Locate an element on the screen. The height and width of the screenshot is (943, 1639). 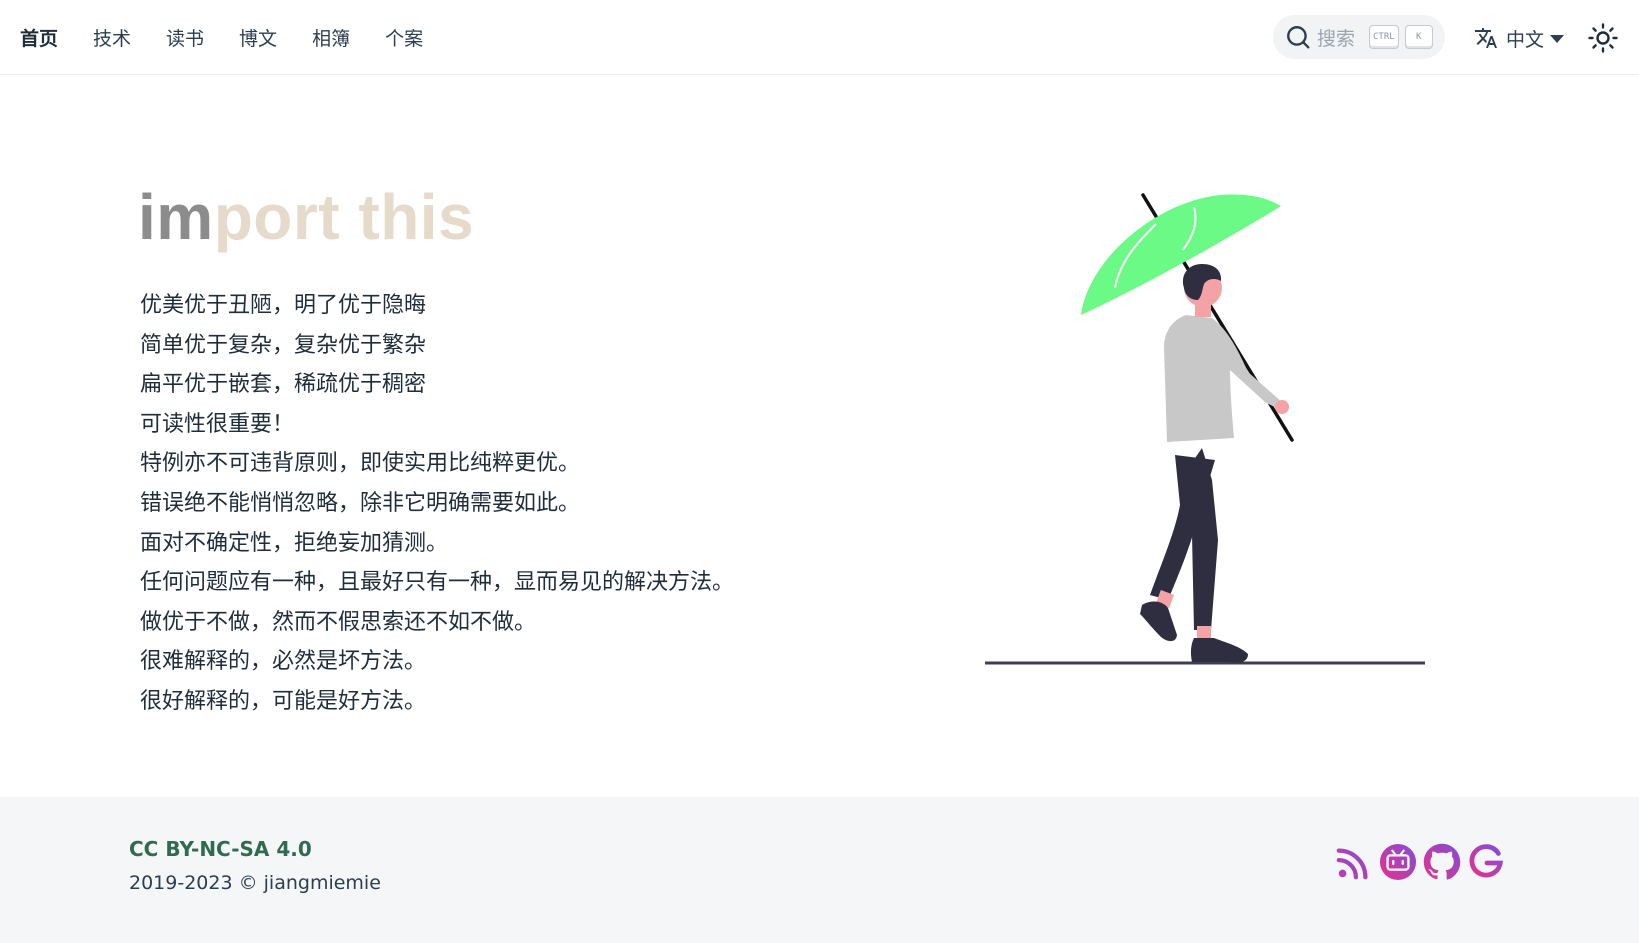
social-links is located at coordinates (1420, 862).